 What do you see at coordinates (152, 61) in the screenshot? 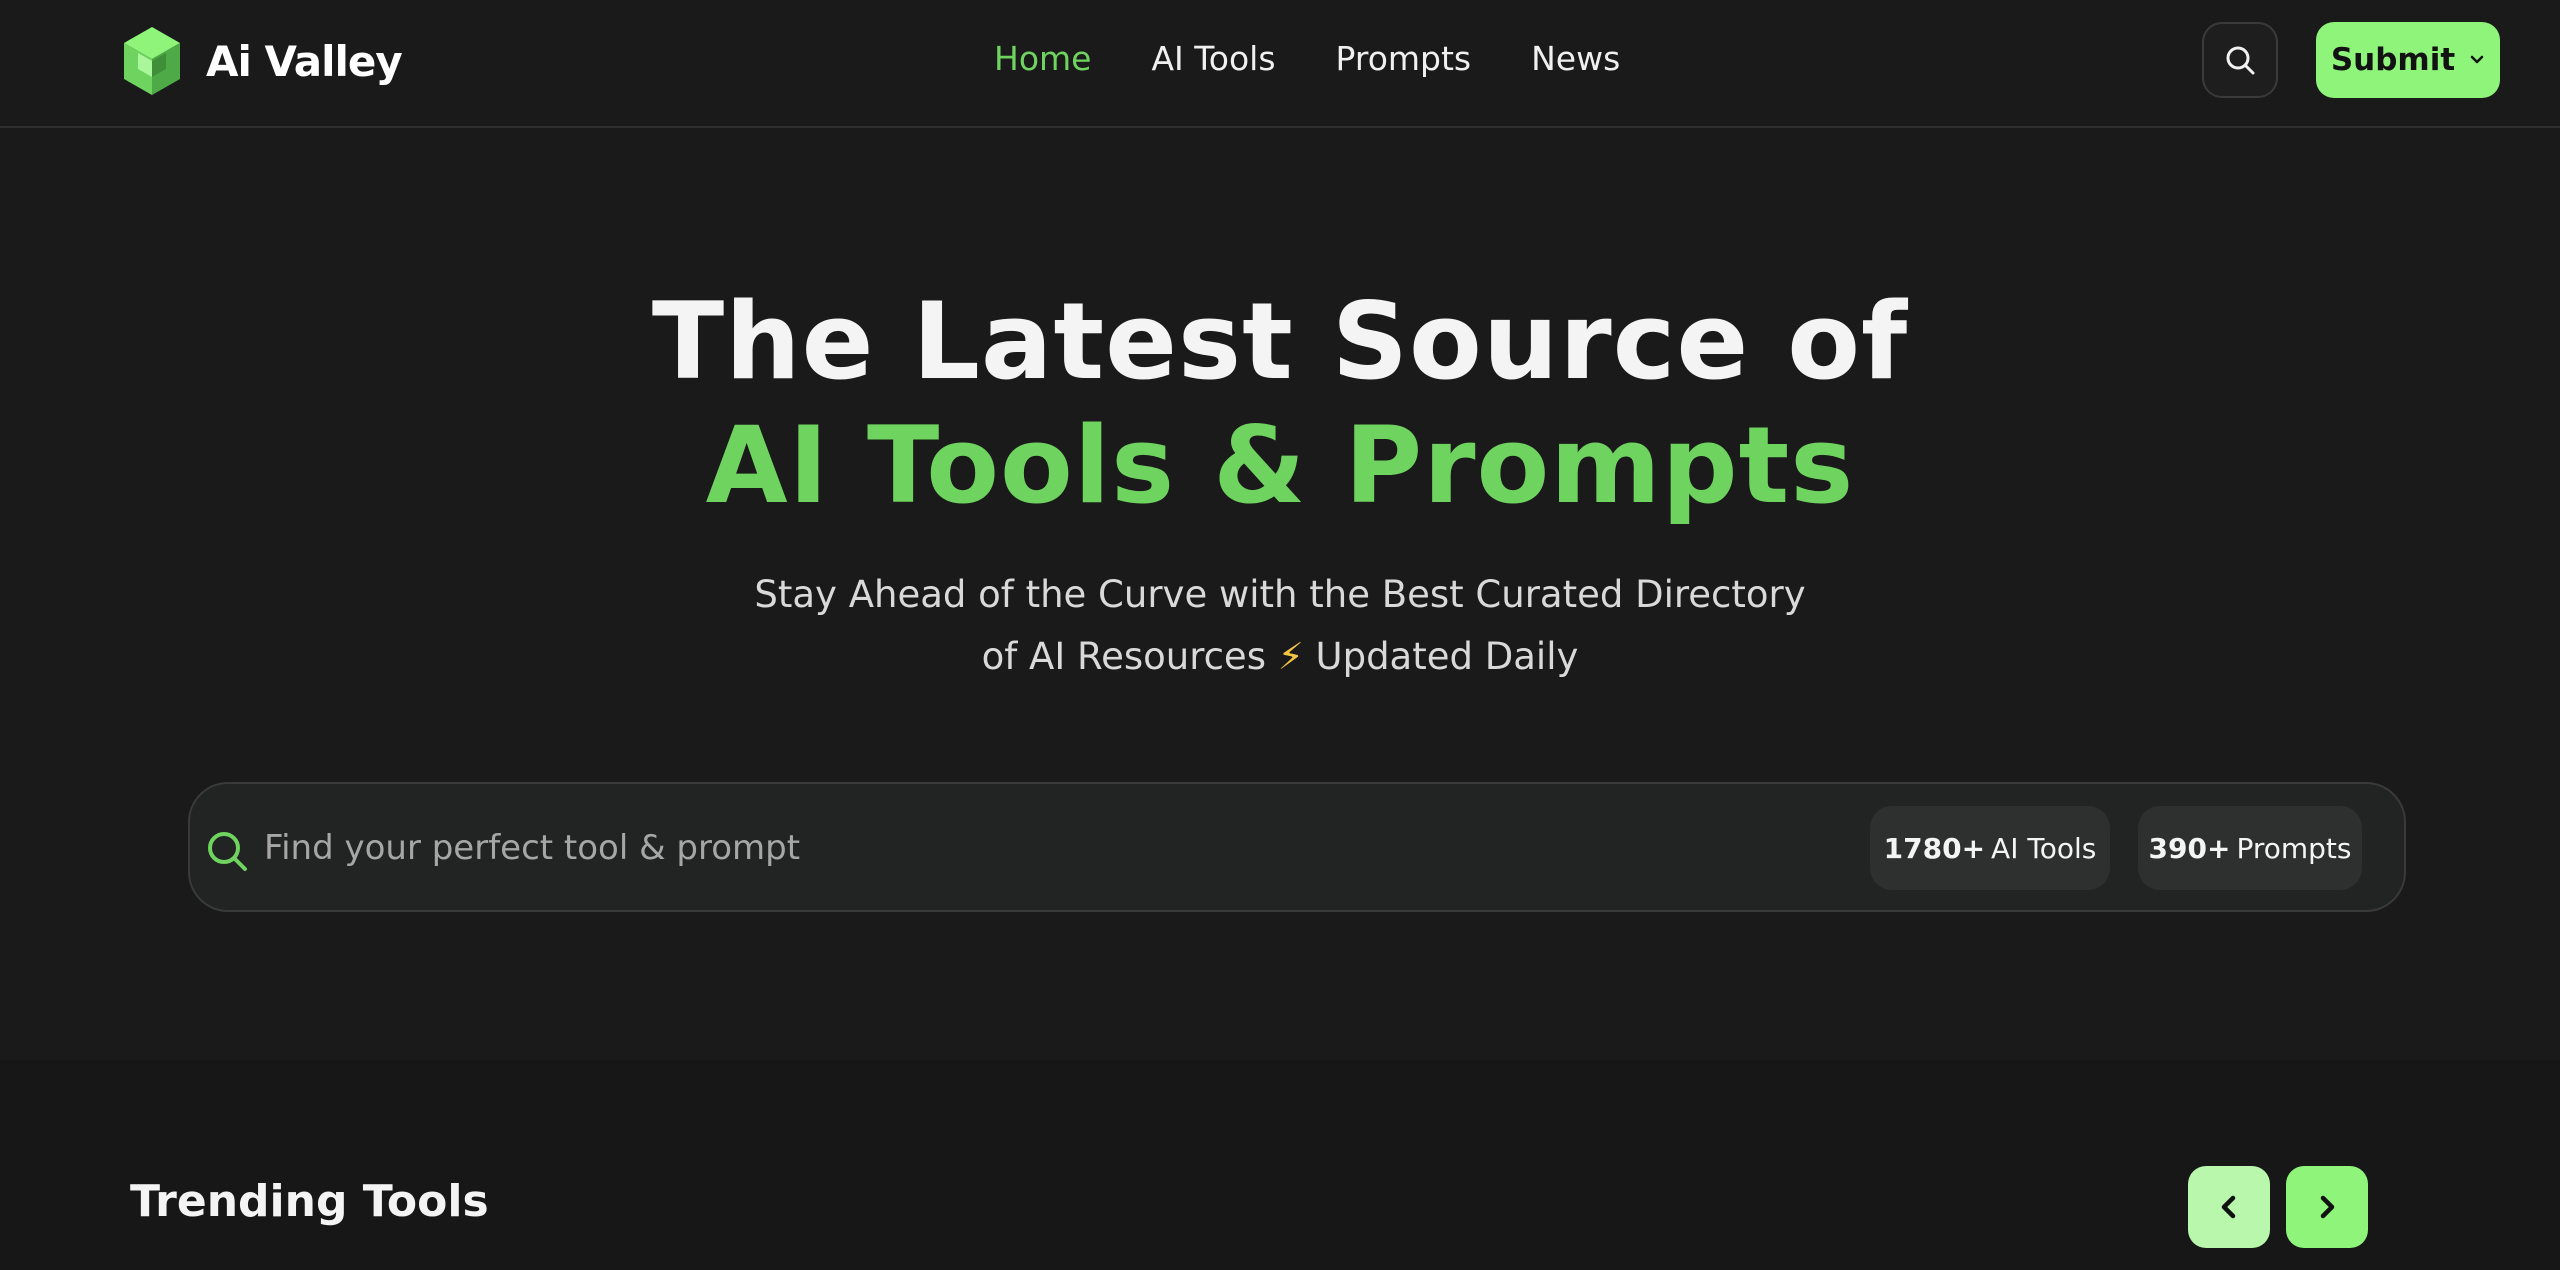
I see `cube-logo-icon` at bounding box center [152, 61].